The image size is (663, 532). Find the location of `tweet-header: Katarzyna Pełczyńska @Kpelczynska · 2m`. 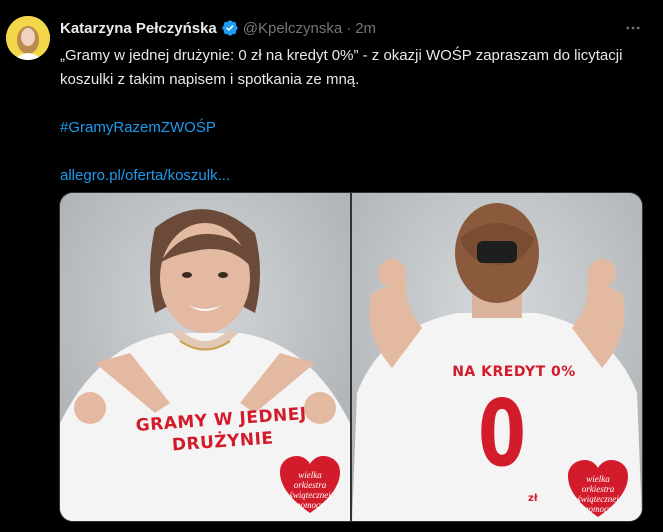

tweet-header: Katarzyna Pełczyńska @Kpelczynska · 2m is located at coordinates (218, 28).